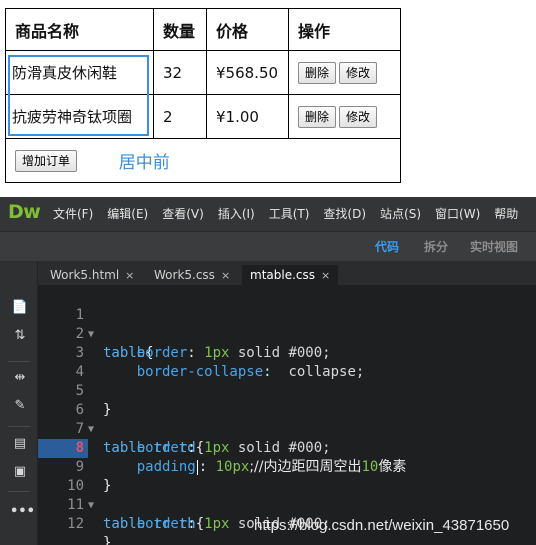  What do you see at coordinates (20, 444) in the screenshot?
I see `comment-icon: ▤` at bounding box center [20, 444].